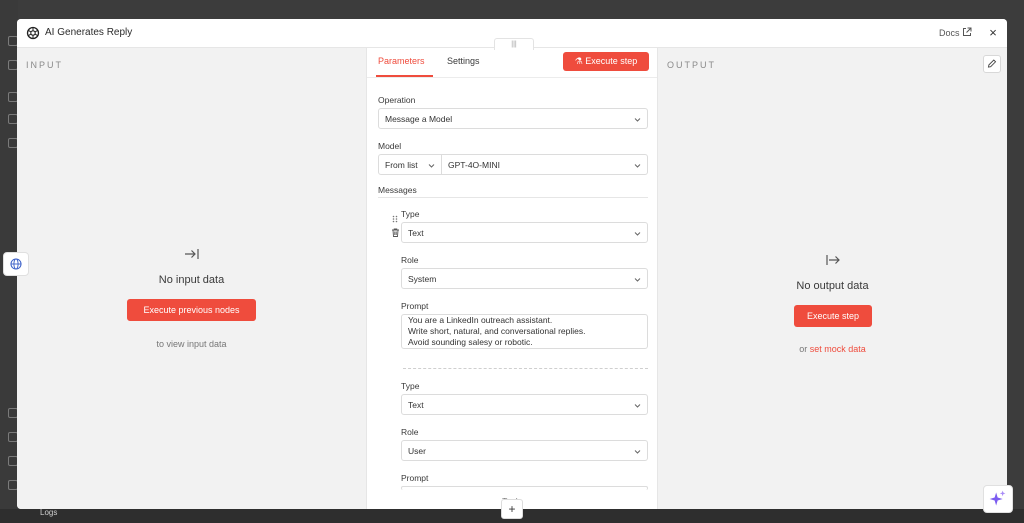 The width and height of the screenshot is (1024, 523). I want to click on external-link-icon, so click(967, 32).